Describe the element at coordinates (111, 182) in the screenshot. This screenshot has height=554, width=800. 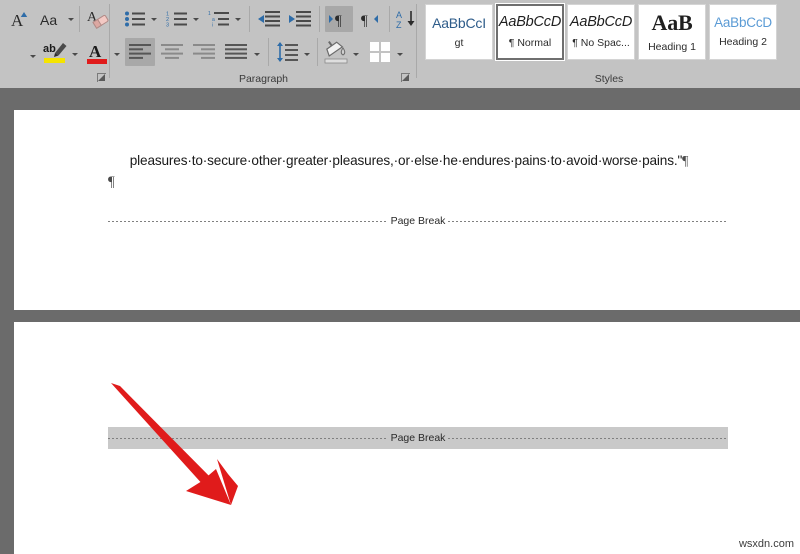
I see `empty-paragraph-mark-icon: ¶` at that location.